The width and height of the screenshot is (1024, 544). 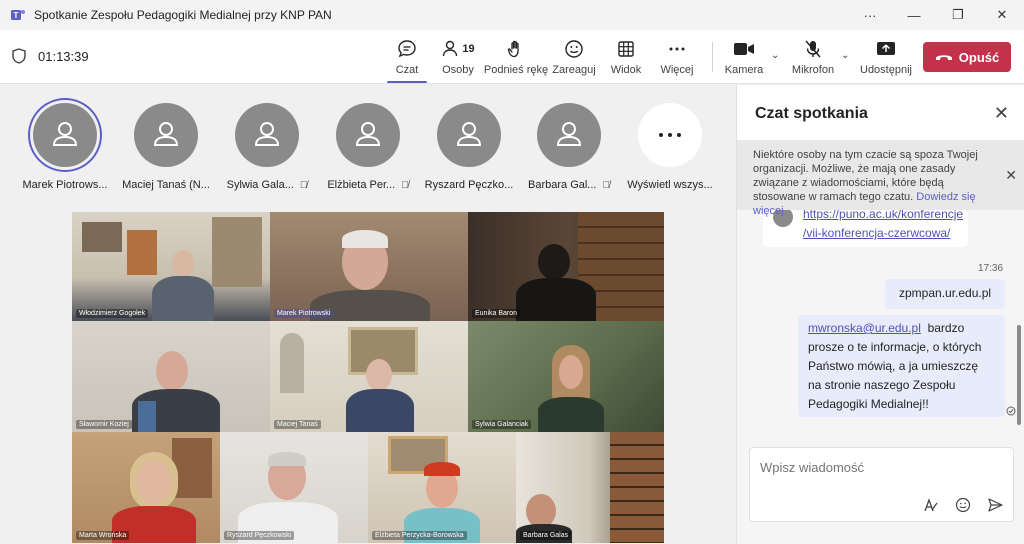 I want to click on react-label: Zareaguj, so click(x=574, y=70).